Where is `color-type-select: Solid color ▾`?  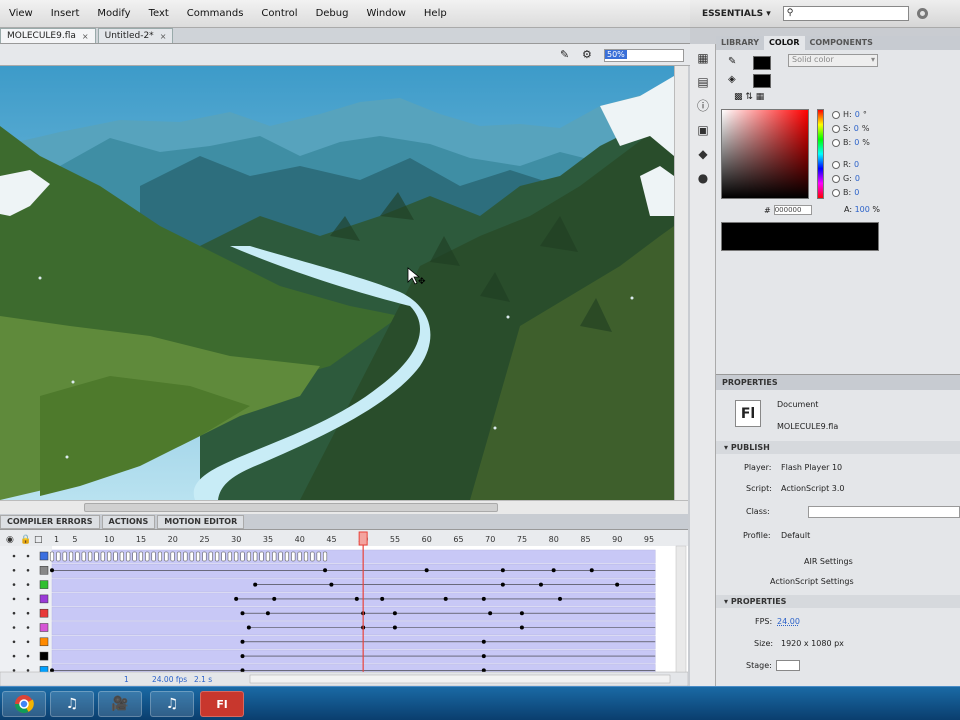 color-type-select: Solid color ▾ is located at coordinates (833, 60).